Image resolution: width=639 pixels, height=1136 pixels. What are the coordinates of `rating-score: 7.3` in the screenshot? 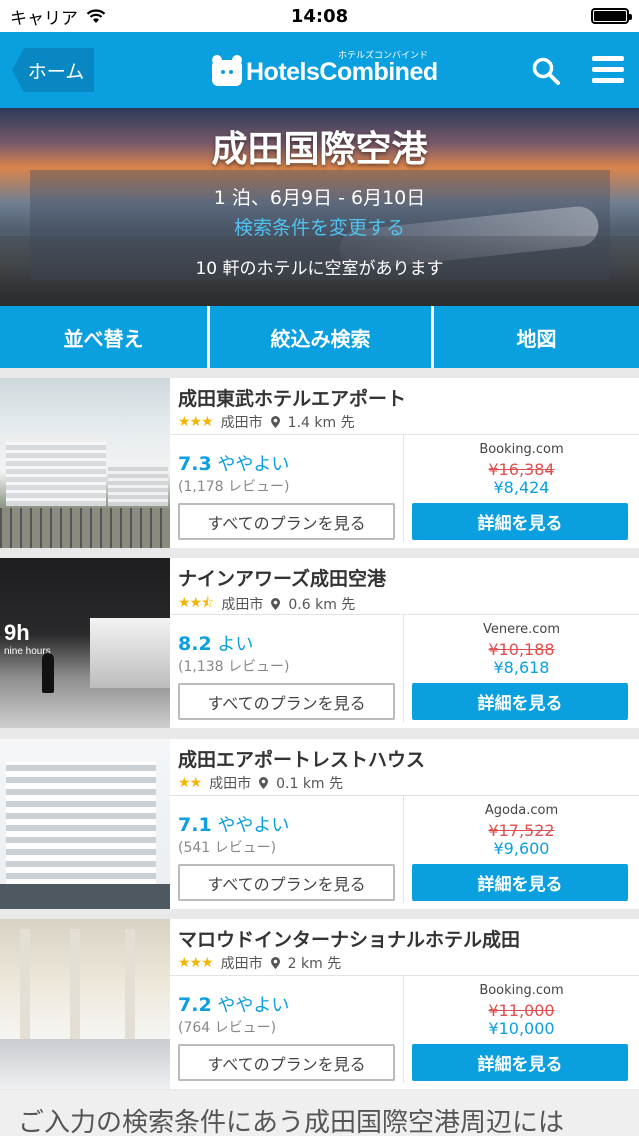 It's located at (195, 464).